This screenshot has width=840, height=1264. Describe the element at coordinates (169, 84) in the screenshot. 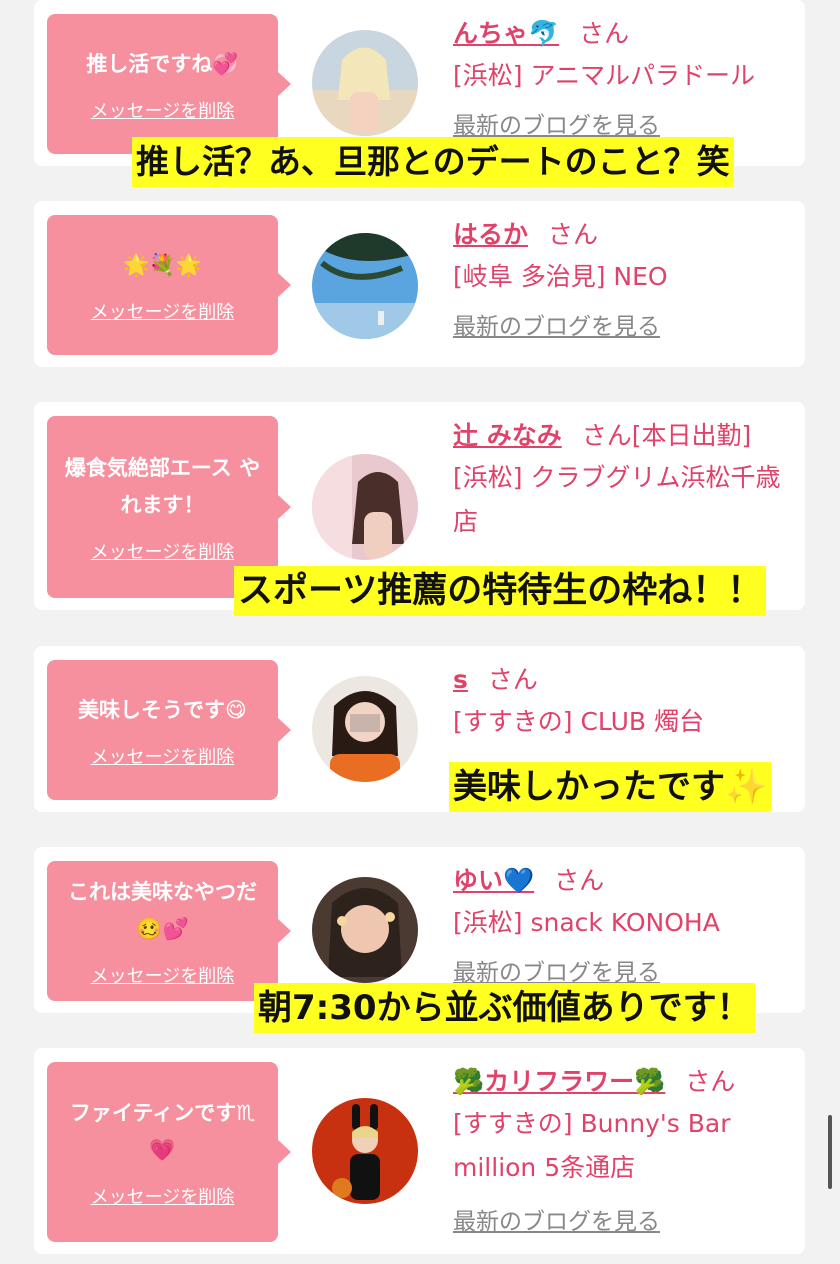

I see `message-bubble: 推し活ですね💞 メッセージを削除` at that location.